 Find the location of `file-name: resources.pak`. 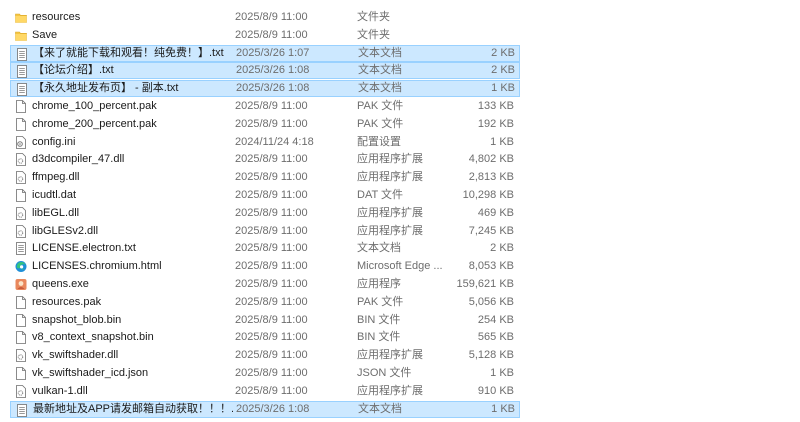

file-name: resources.pak is located at coordinates (67, 301).